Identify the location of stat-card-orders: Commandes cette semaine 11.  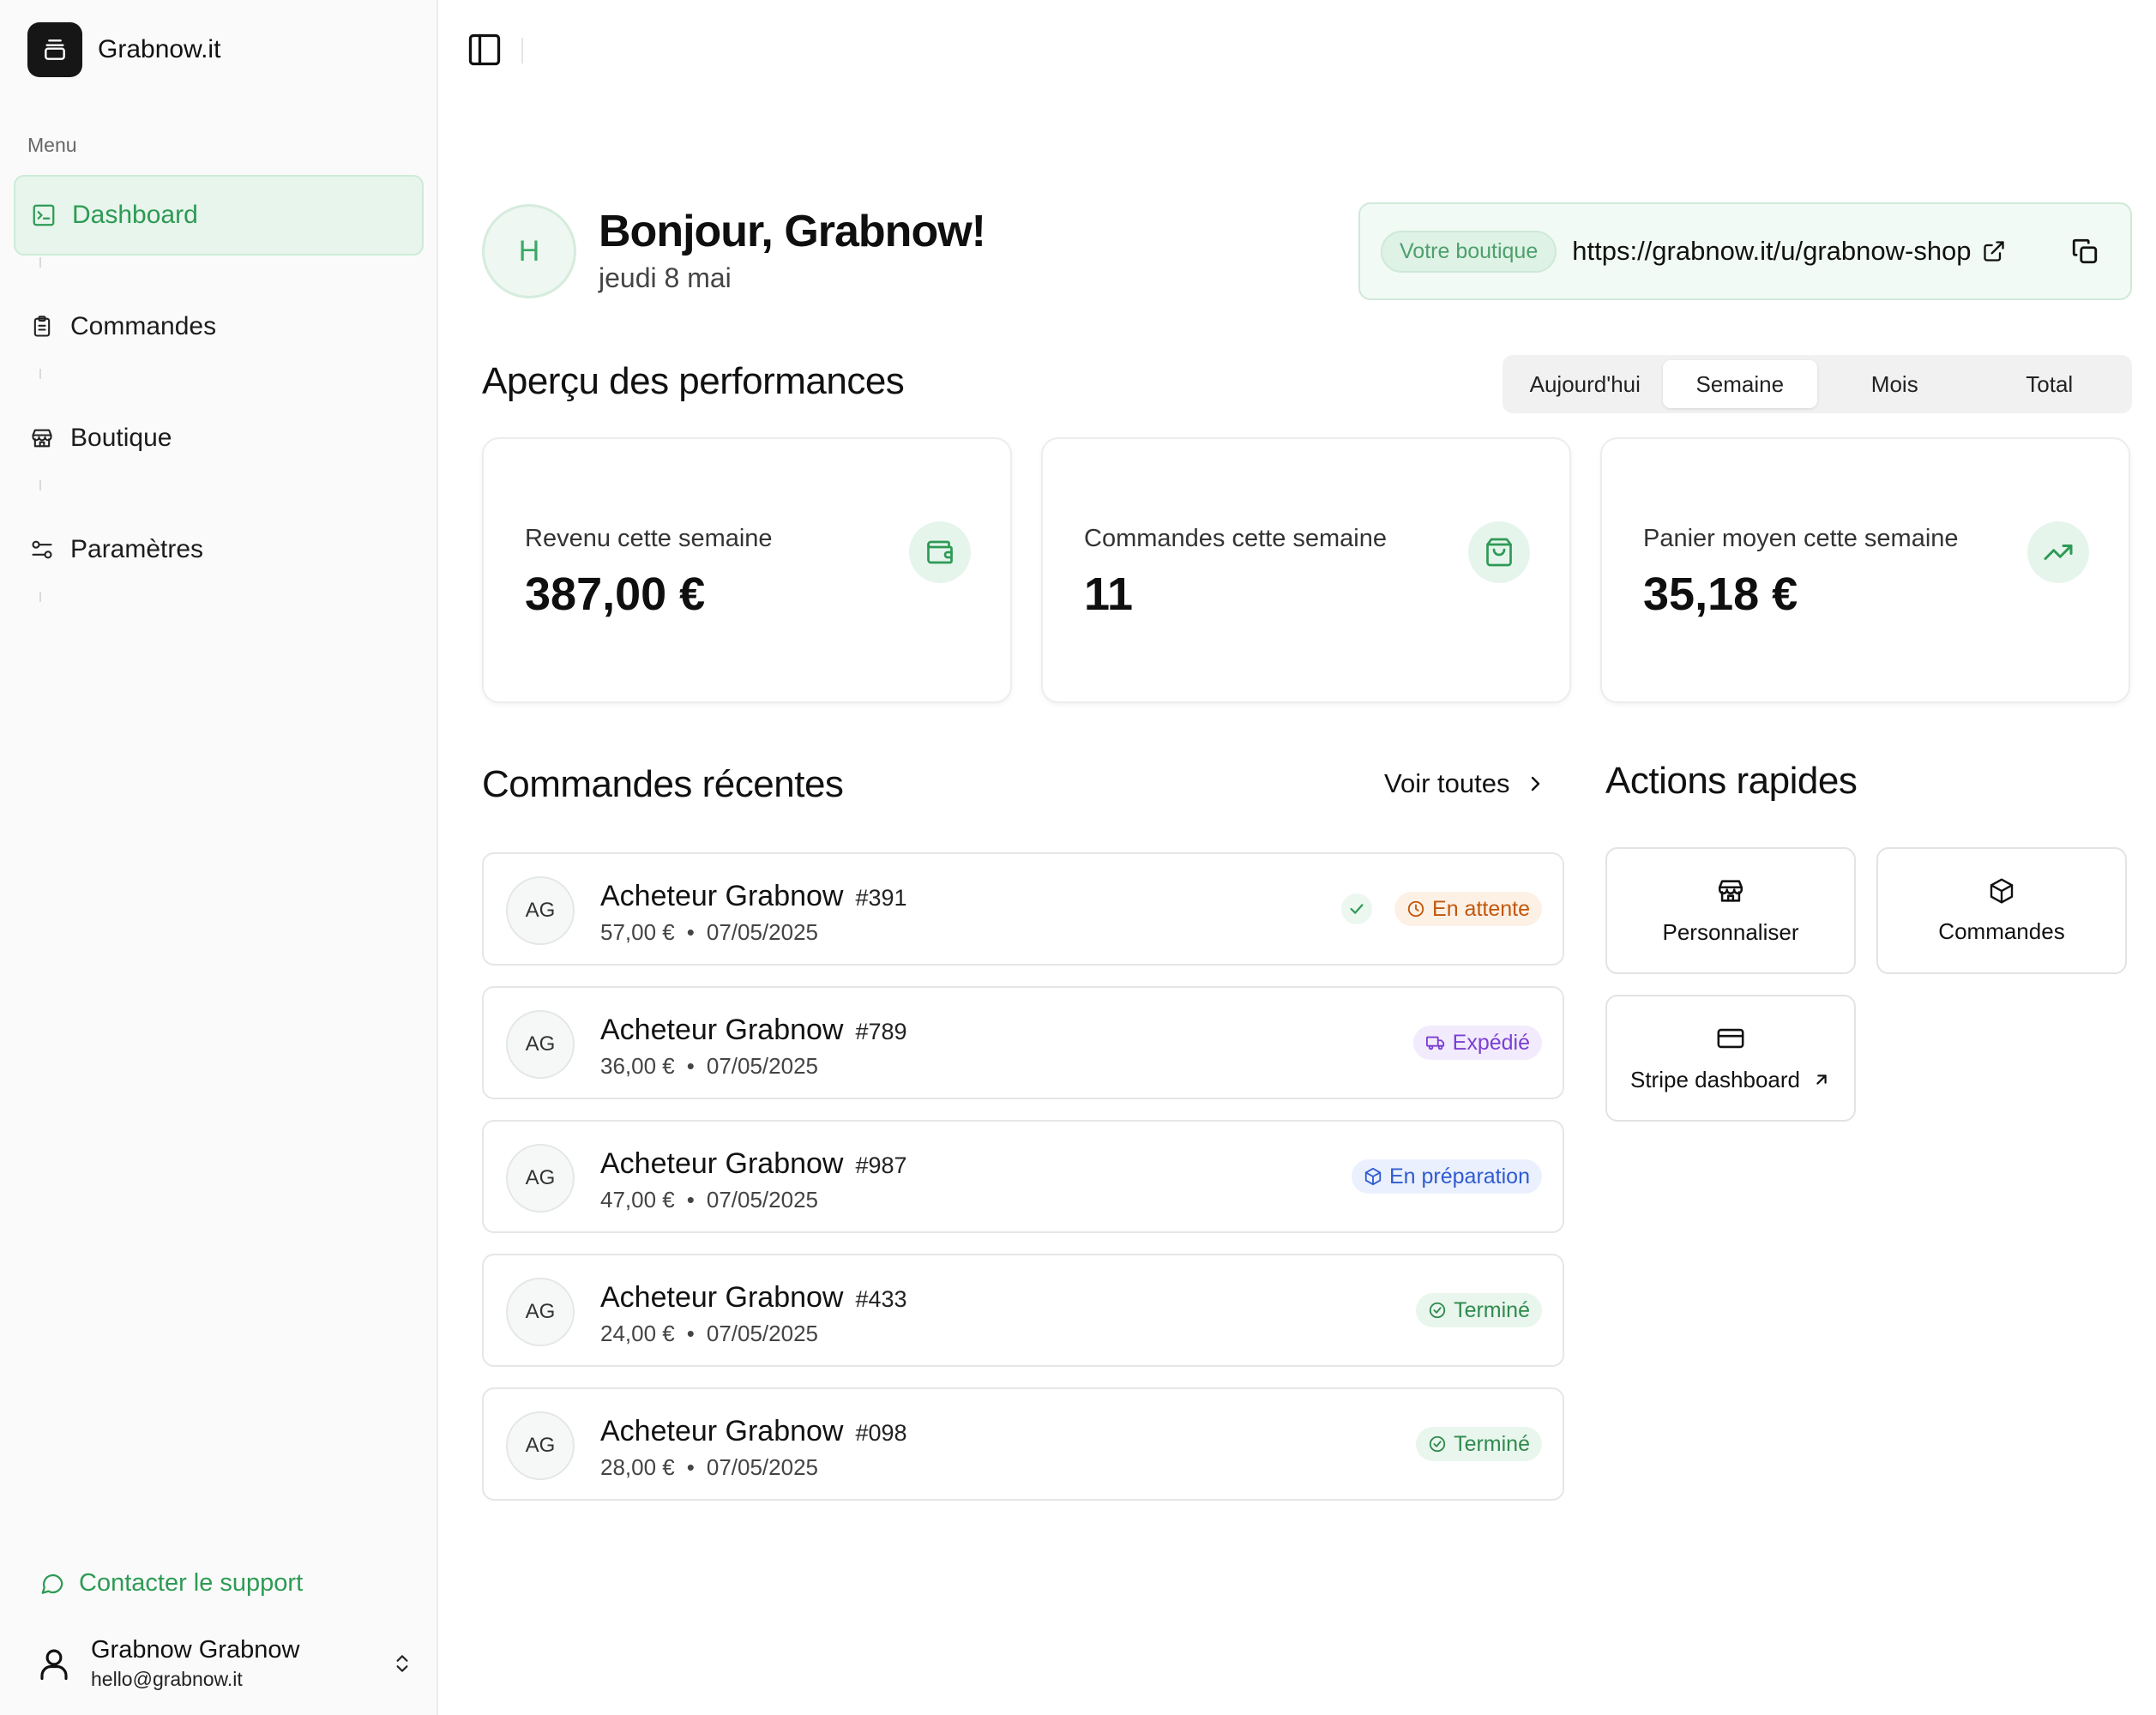
(1306, 570).